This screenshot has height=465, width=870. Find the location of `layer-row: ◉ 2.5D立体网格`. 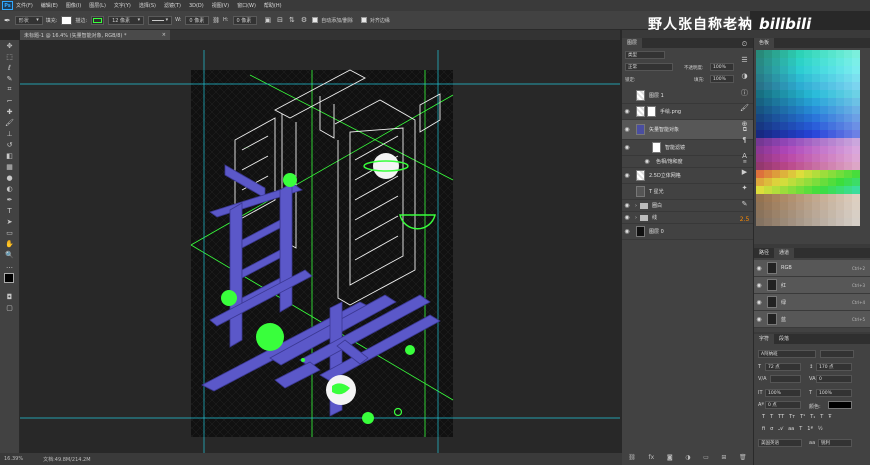

layer-row: ◉ 2.5D立体网格 is located at coordinates (687, 176).